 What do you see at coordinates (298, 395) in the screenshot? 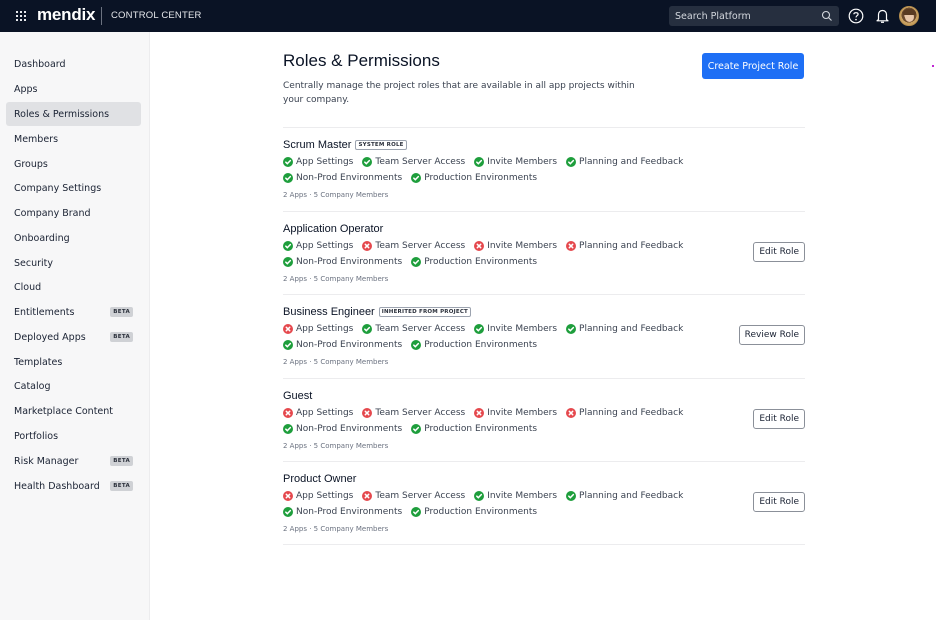
I see `role-name: Guest` at bounding box center [298, 395].